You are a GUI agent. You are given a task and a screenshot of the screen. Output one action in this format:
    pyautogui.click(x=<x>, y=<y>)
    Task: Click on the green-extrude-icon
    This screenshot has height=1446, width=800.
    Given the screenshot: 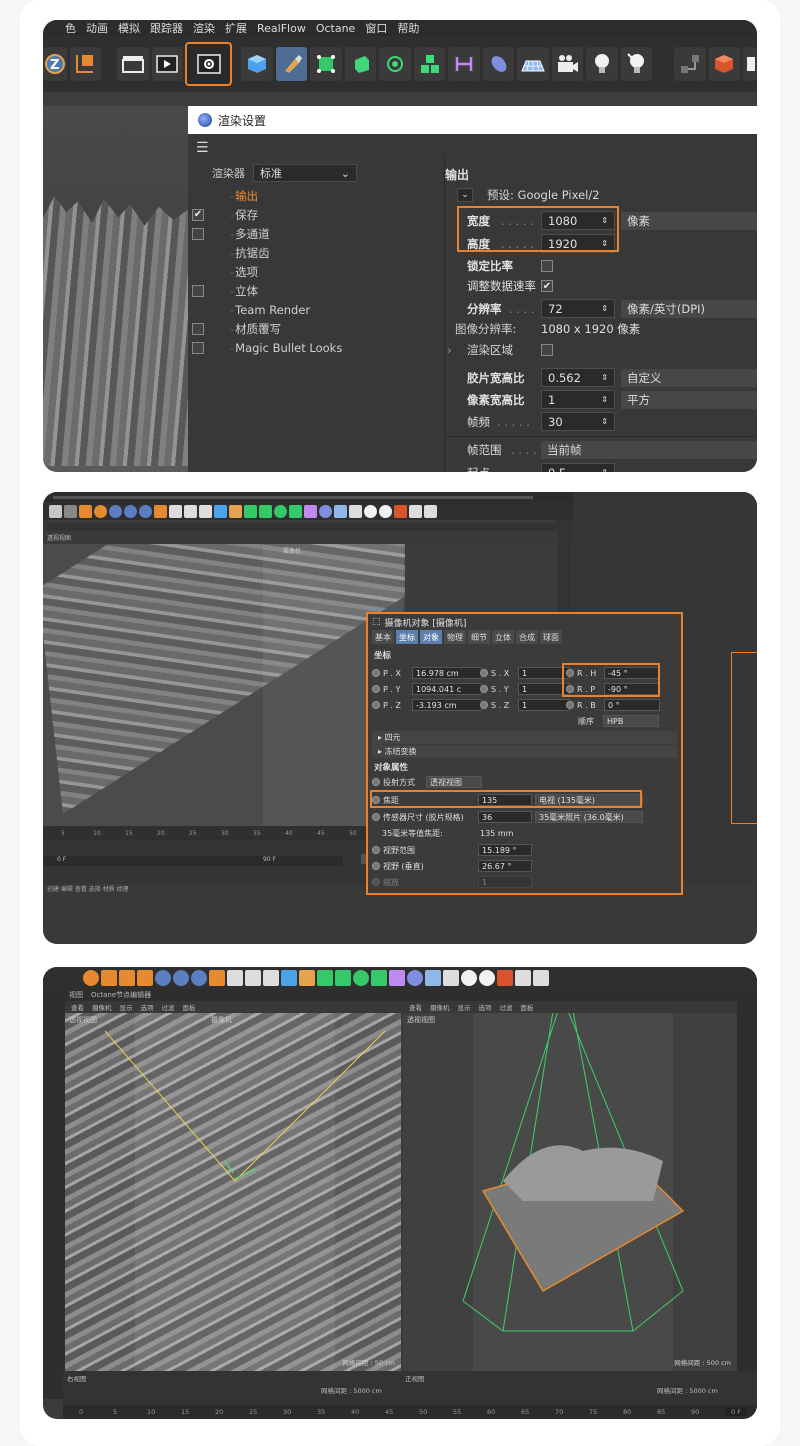 What is the action you would take?
    pyautogui.click(x=265, y=511)
    